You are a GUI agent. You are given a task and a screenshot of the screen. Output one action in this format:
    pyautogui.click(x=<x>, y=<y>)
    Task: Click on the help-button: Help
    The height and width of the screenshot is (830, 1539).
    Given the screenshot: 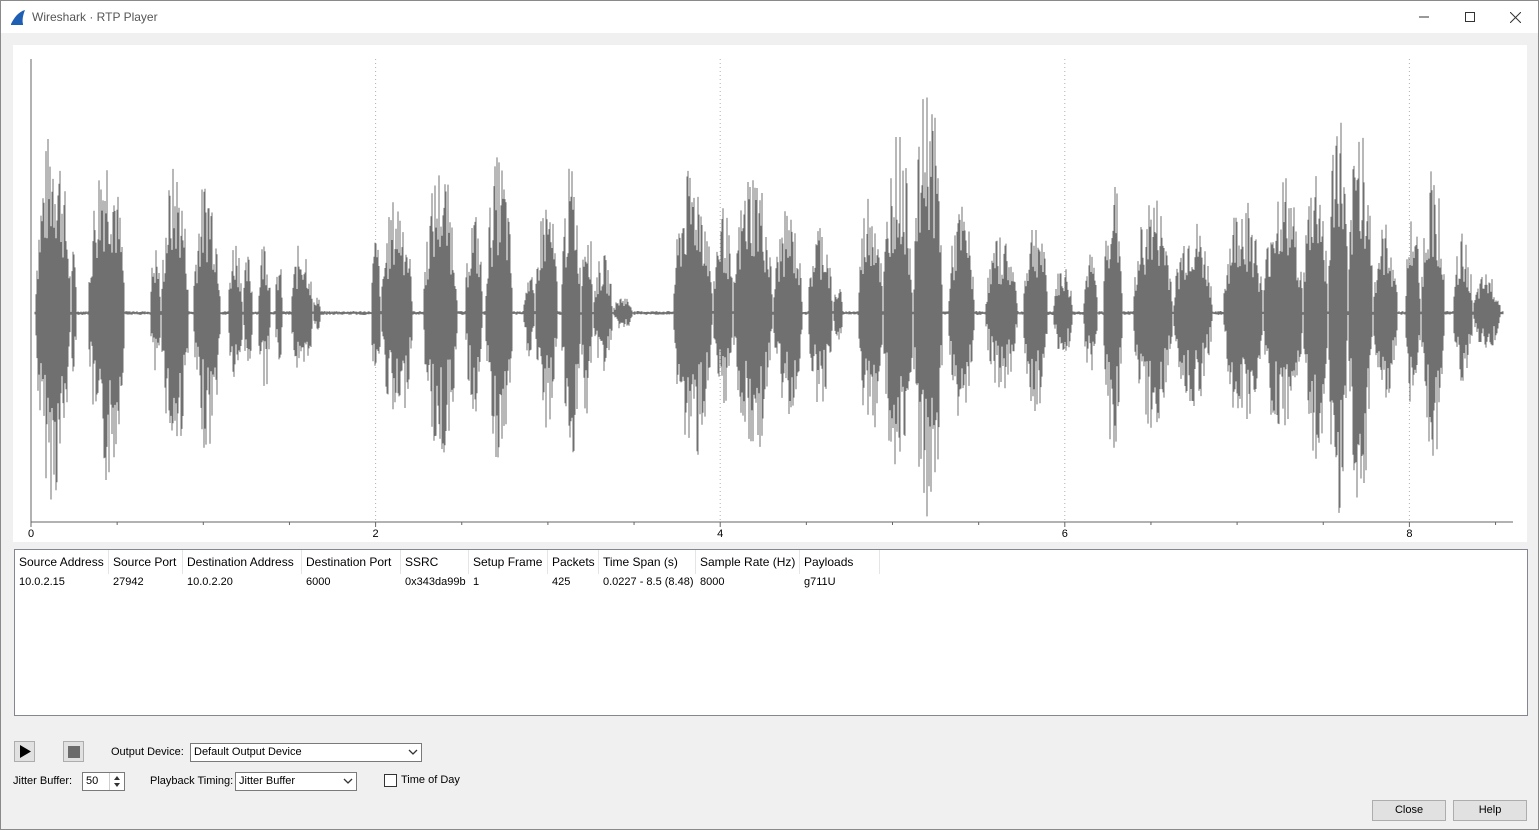 What is the action you would take?
    pyautogui.click(x=1490, y=810)
    